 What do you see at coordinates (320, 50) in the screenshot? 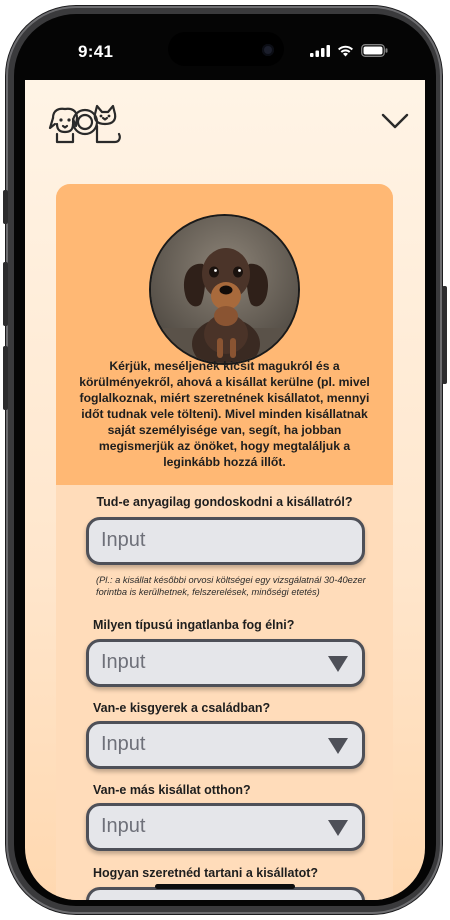
I see `signal-icon` at bounding box center [320, 50].